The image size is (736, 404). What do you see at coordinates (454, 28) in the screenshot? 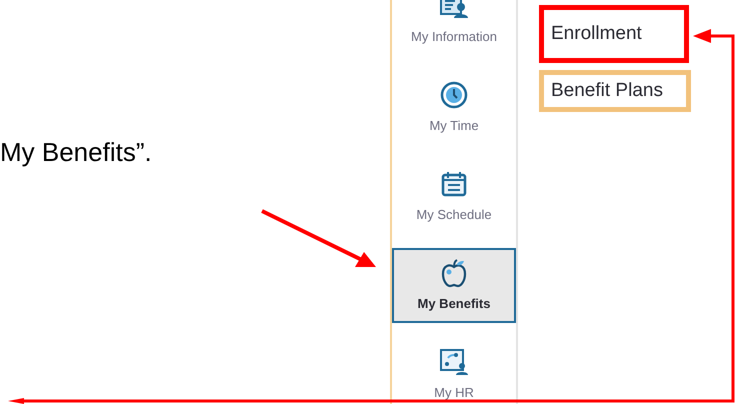
I see `nav-item: My Information` at bounding box center [454, 28].